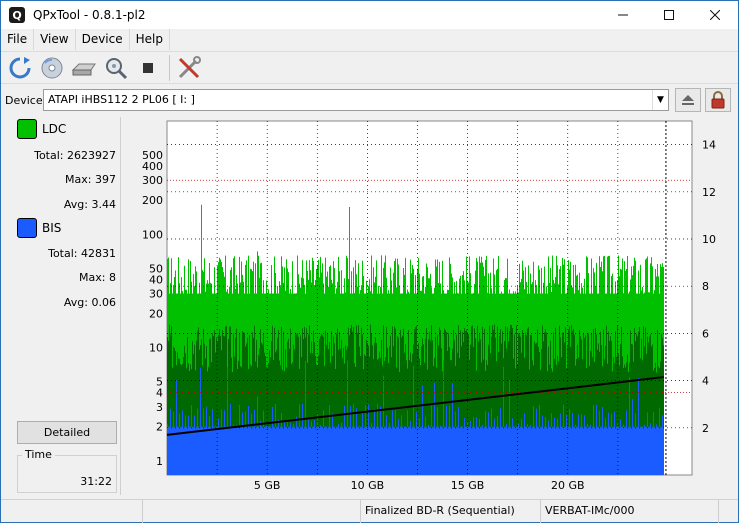 The width and height of the screenshot is (739, 523). Describe the element at coordinates (705, 286) in the screenshot. I see `y-right-tick-label: 8` at that location.